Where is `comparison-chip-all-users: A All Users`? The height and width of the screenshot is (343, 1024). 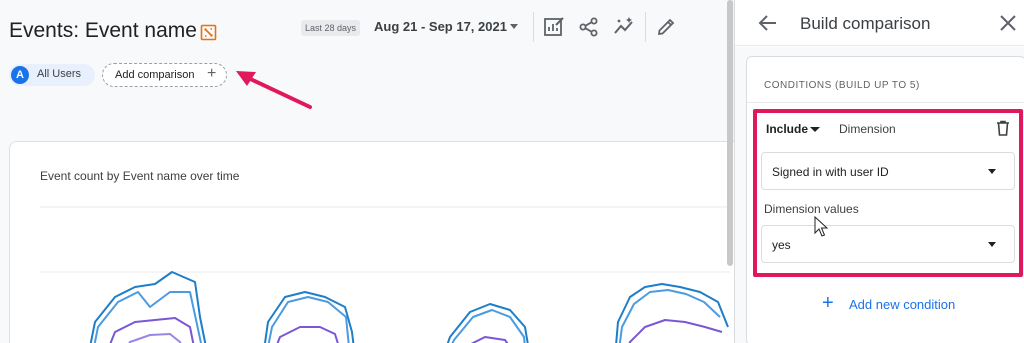
comparison-chip-all-users: A All Users is located at coordinates (52, 75).